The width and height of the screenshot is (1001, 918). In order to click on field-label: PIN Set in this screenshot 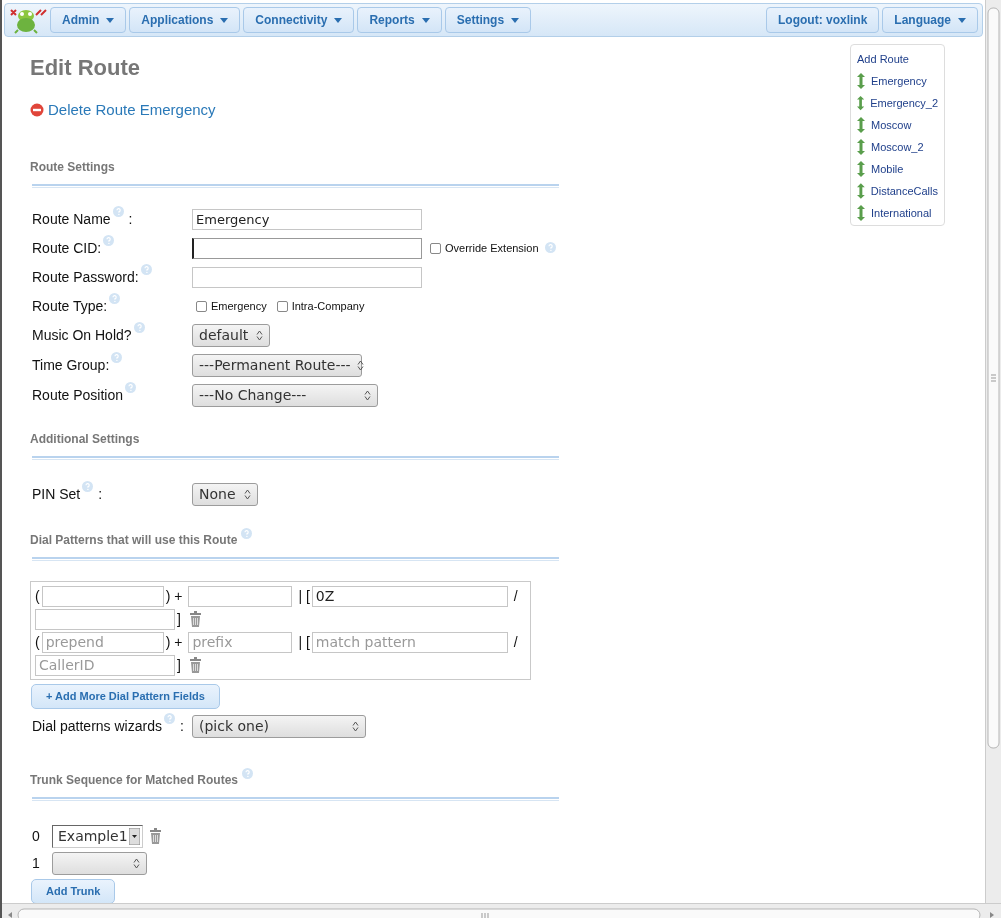, I will do `click(56, 494)`.